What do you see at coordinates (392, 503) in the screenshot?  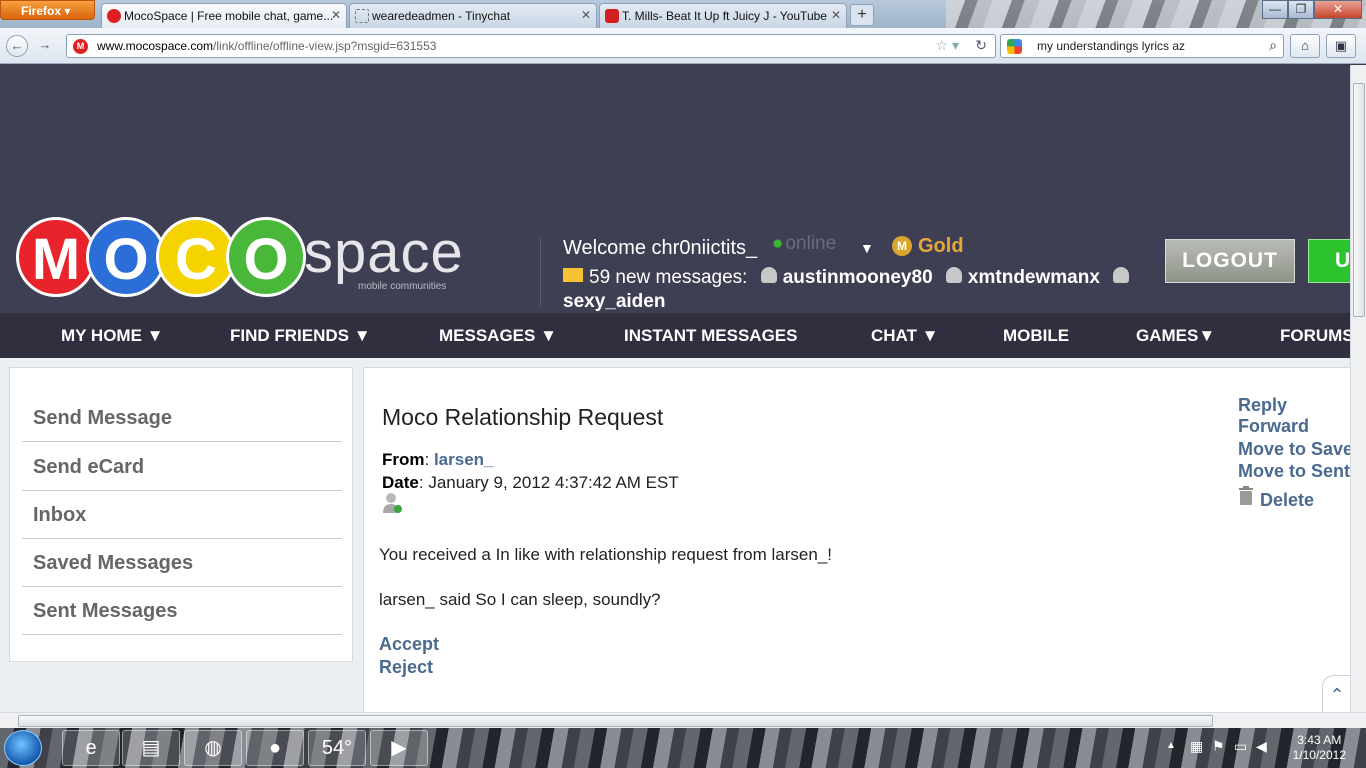 I see `add-friend-icon` at bounding box center [392, 503].